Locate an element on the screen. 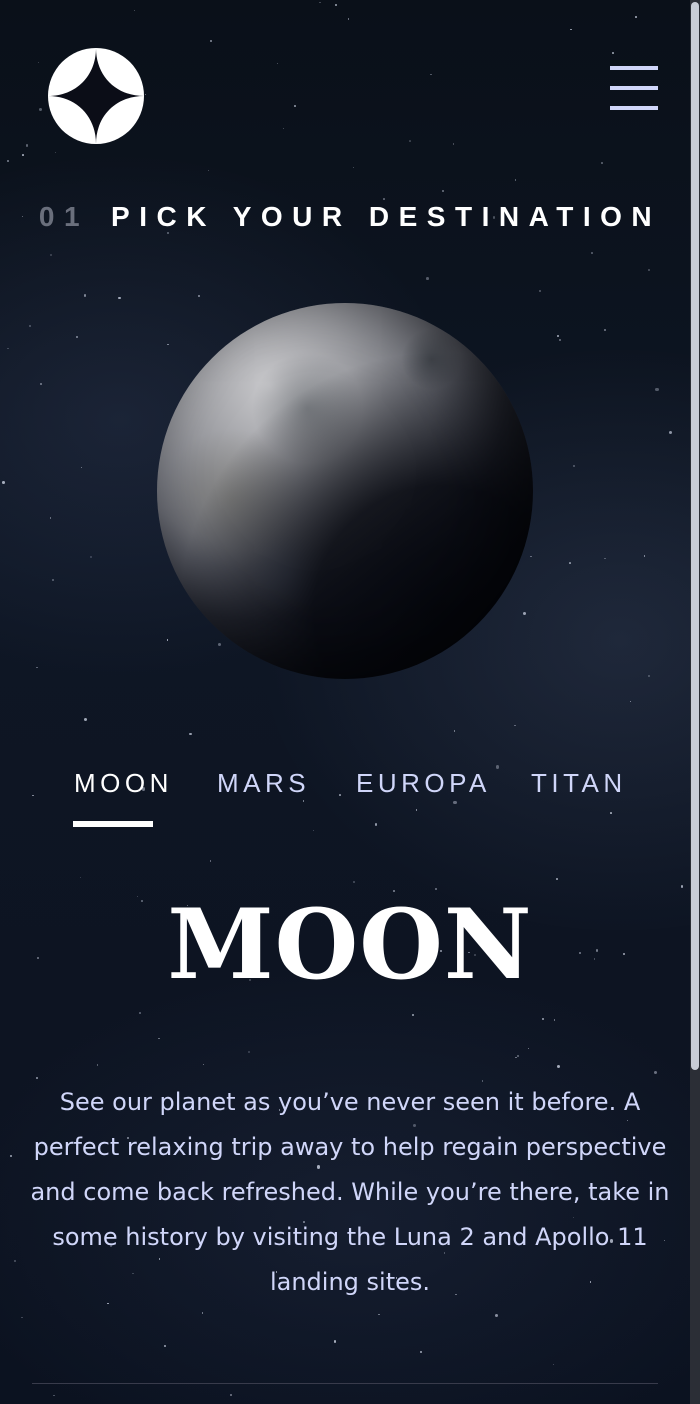 This screenshot has width=700, height=1404. page-heading: 01 PICK YOUR DESTINATION is located at coordinates (350, 217).